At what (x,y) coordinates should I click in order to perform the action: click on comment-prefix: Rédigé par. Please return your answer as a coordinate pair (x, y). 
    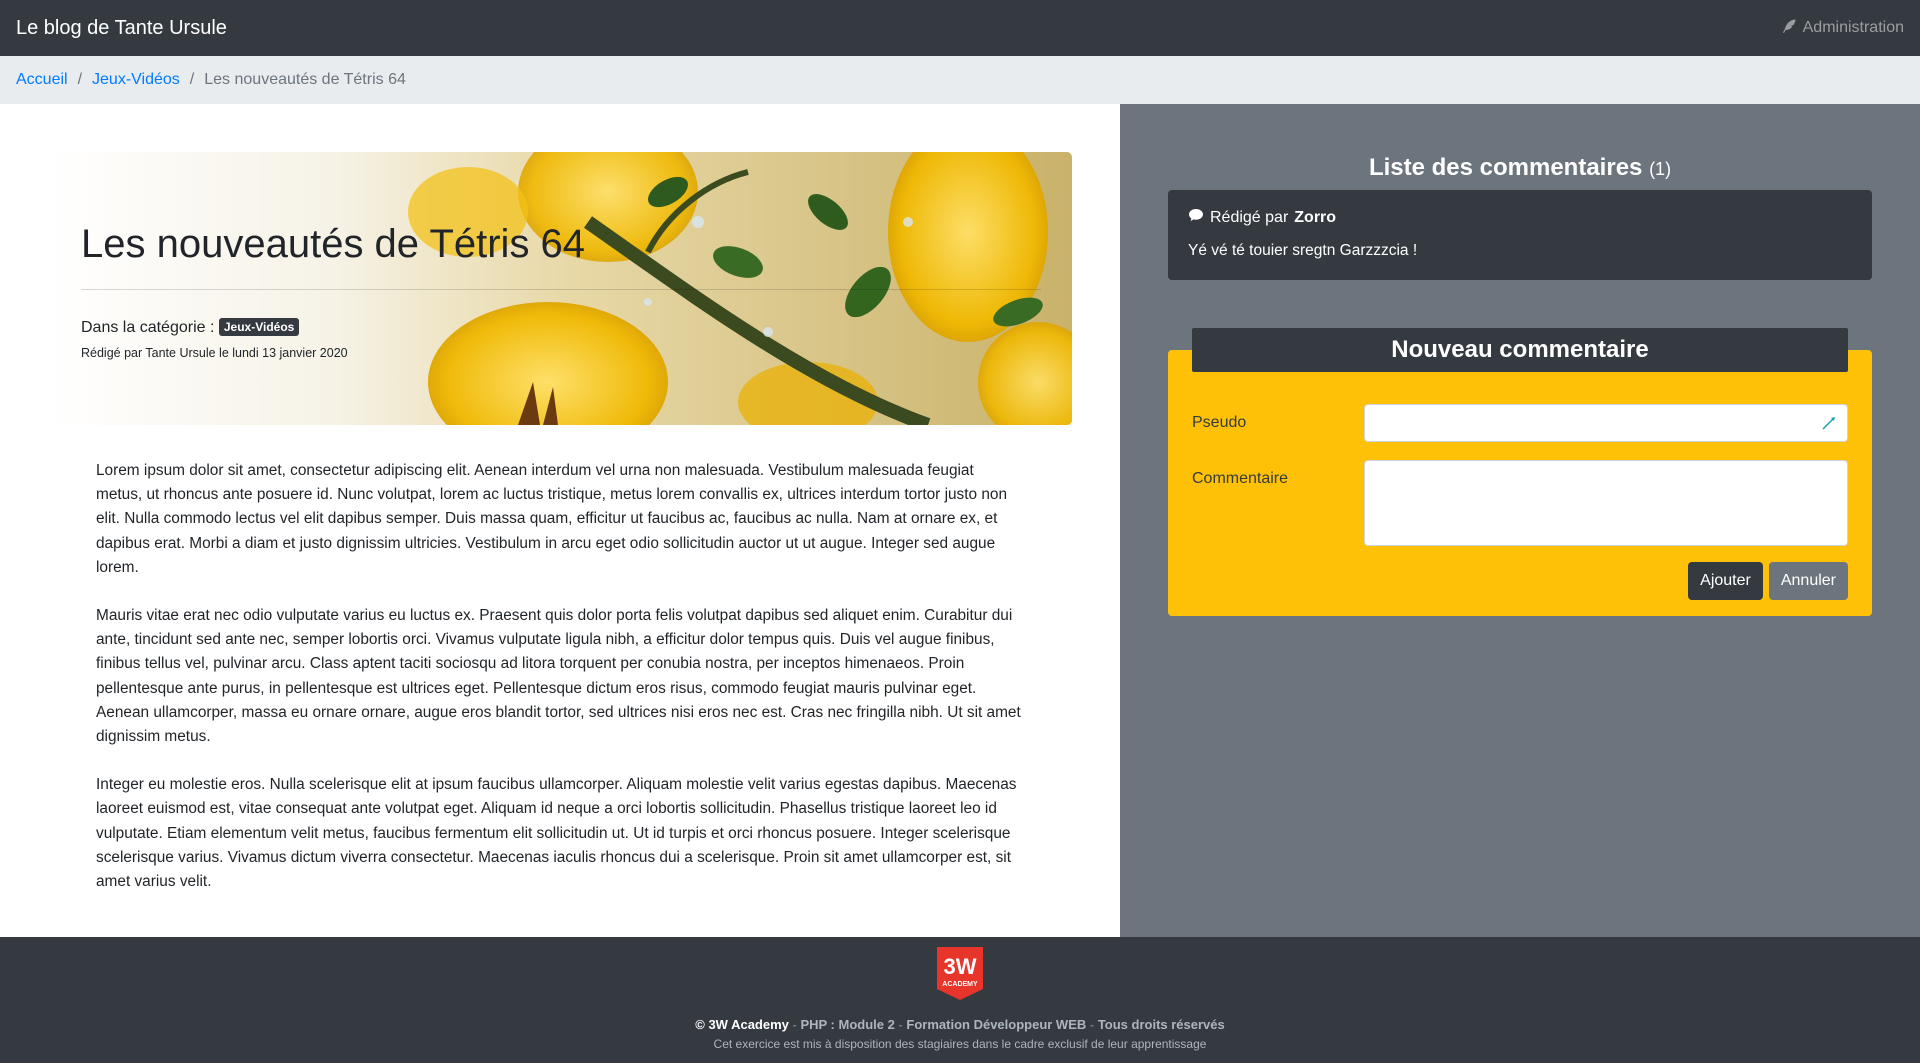
    Looking at the image, I should click on (1249, 217).